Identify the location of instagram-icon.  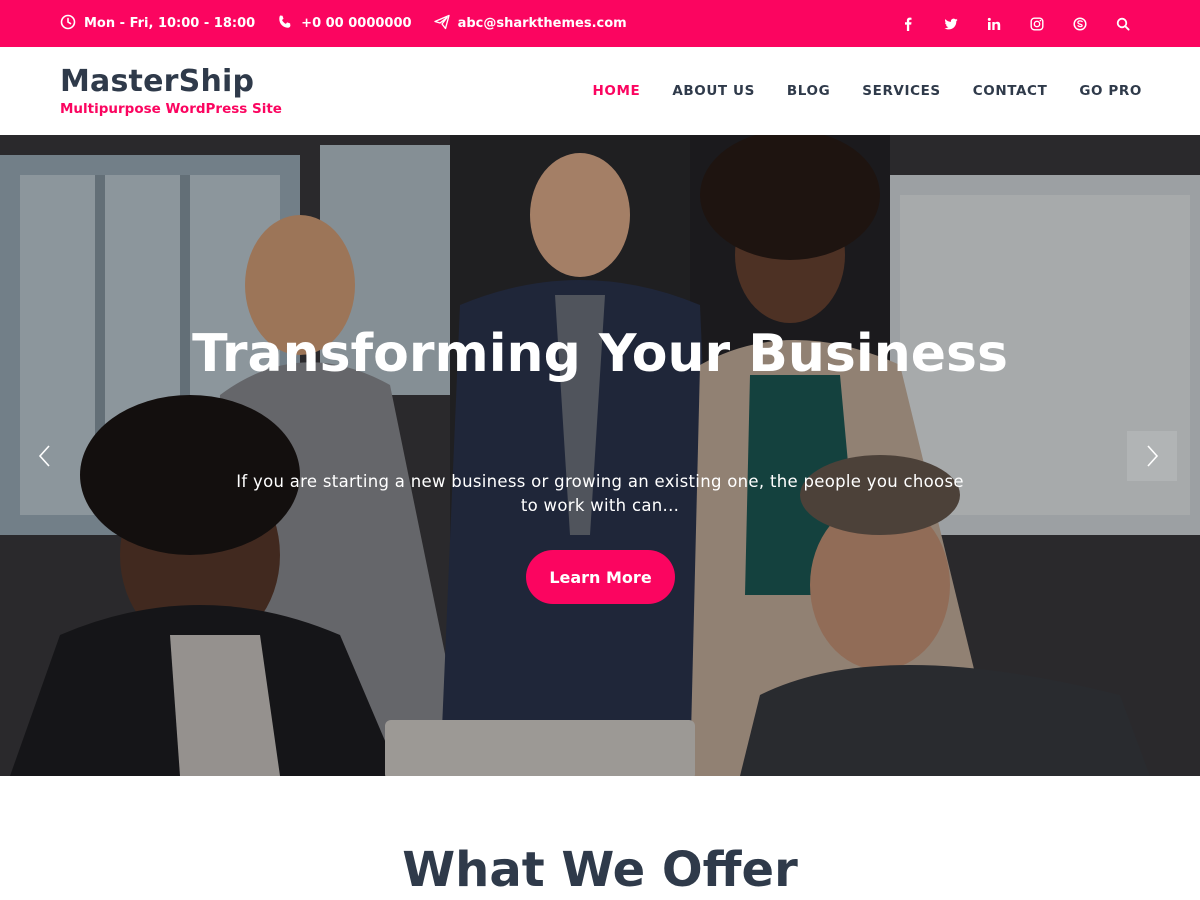
(1036, 23).